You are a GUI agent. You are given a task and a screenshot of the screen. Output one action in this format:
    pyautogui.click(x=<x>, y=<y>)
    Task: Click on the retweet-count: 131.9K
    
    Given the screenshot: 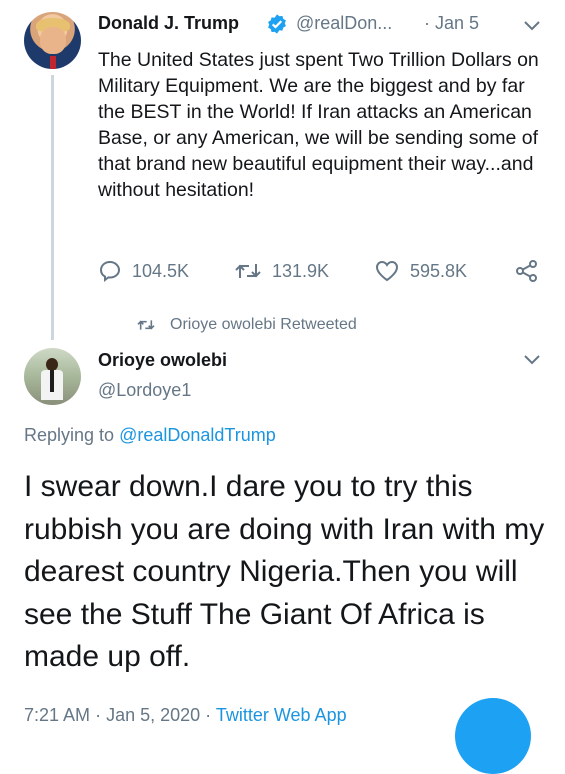 What is the action you would take?
    pyautogui.click(x=301, y=270)
    